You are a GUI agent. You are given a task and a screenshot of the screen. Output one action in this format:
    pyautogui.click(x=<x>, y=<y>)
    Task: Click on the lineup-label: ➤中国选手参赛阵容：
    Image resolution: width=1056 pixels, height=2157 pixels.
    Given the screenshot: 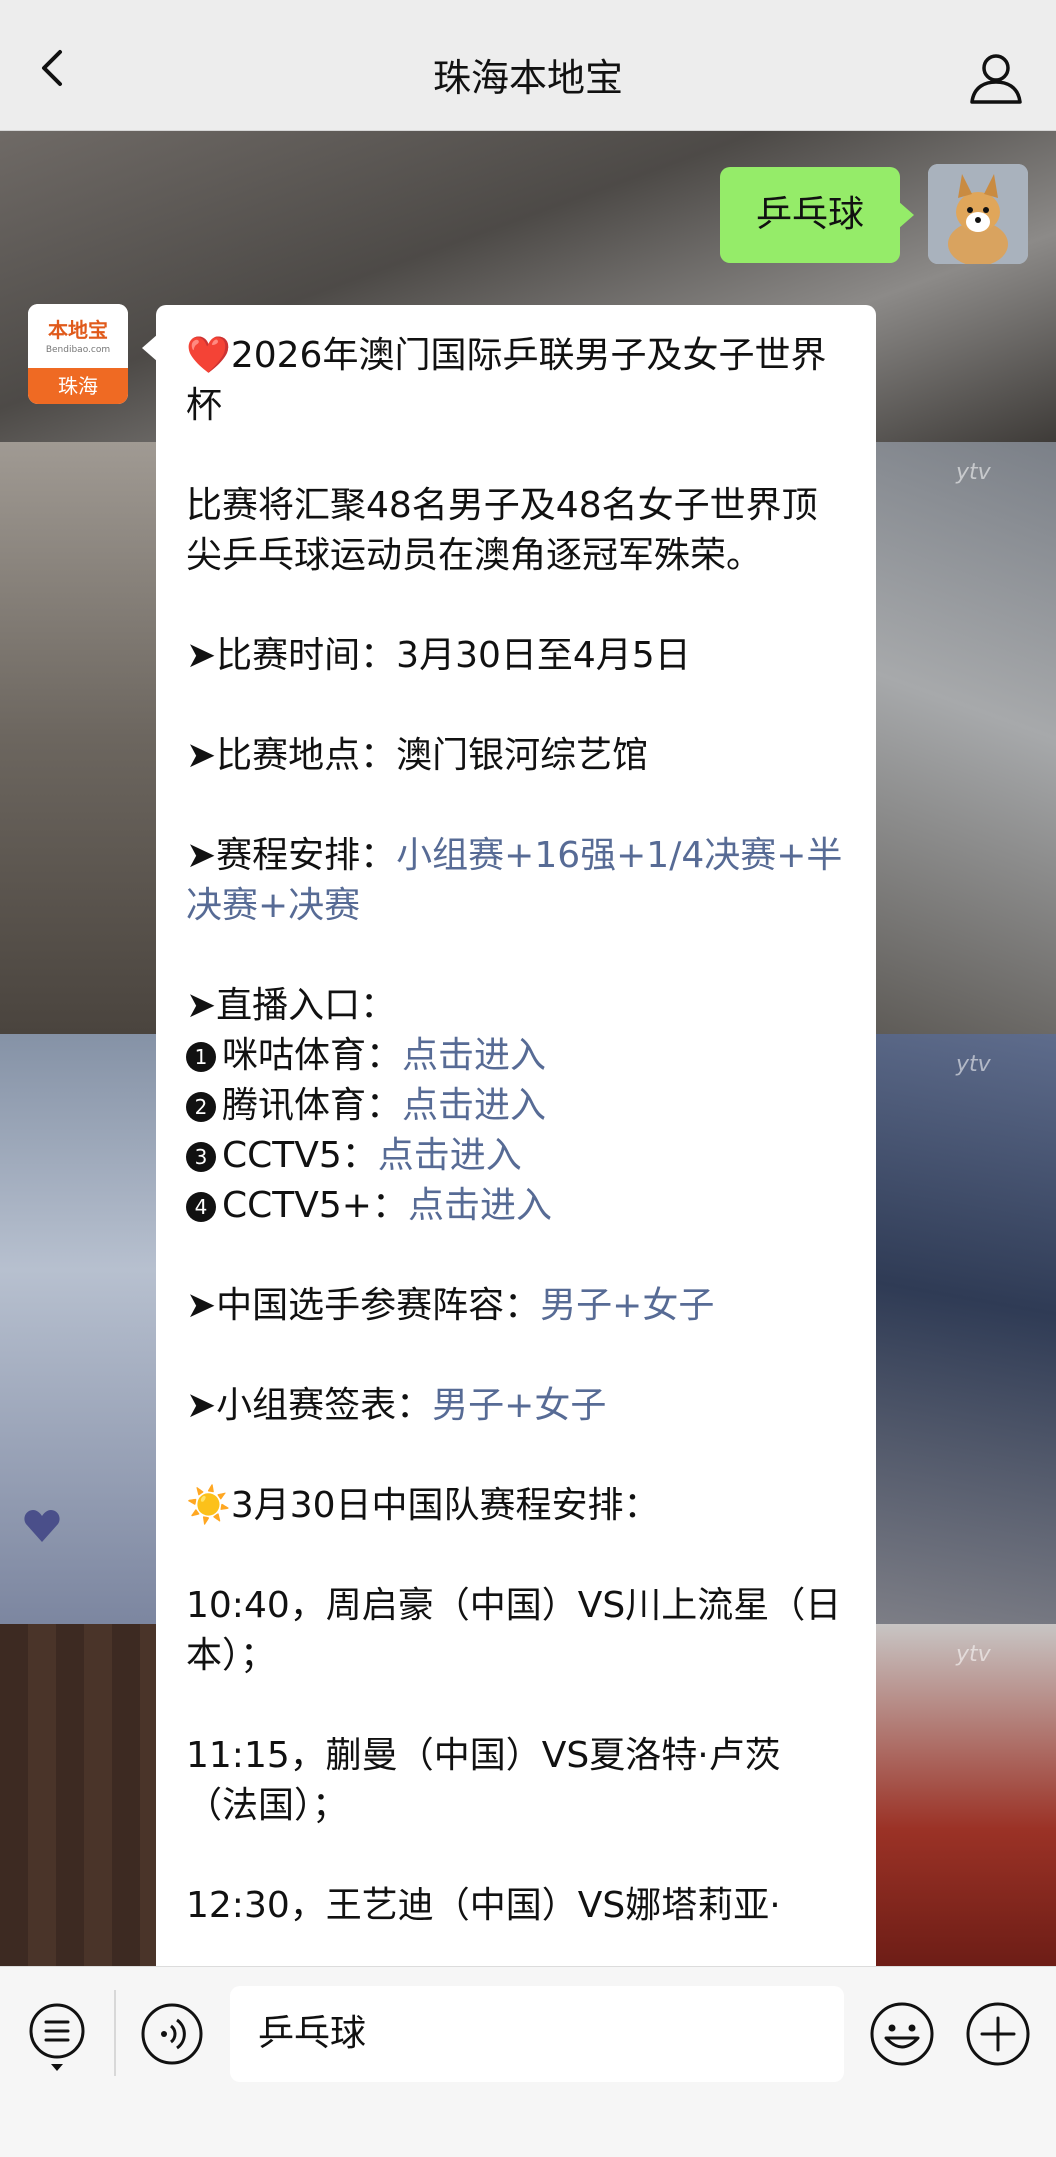 What is the action you would take?
    pyautogui.click(x=363, y=1305)
    